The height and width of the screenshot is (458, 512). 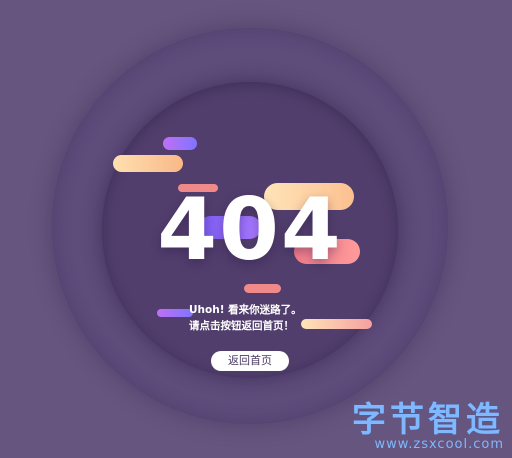 What do you see at coordinates (250, 230) in the screenshot?
I see `error-code: 404` at bounding box center [250, 230].